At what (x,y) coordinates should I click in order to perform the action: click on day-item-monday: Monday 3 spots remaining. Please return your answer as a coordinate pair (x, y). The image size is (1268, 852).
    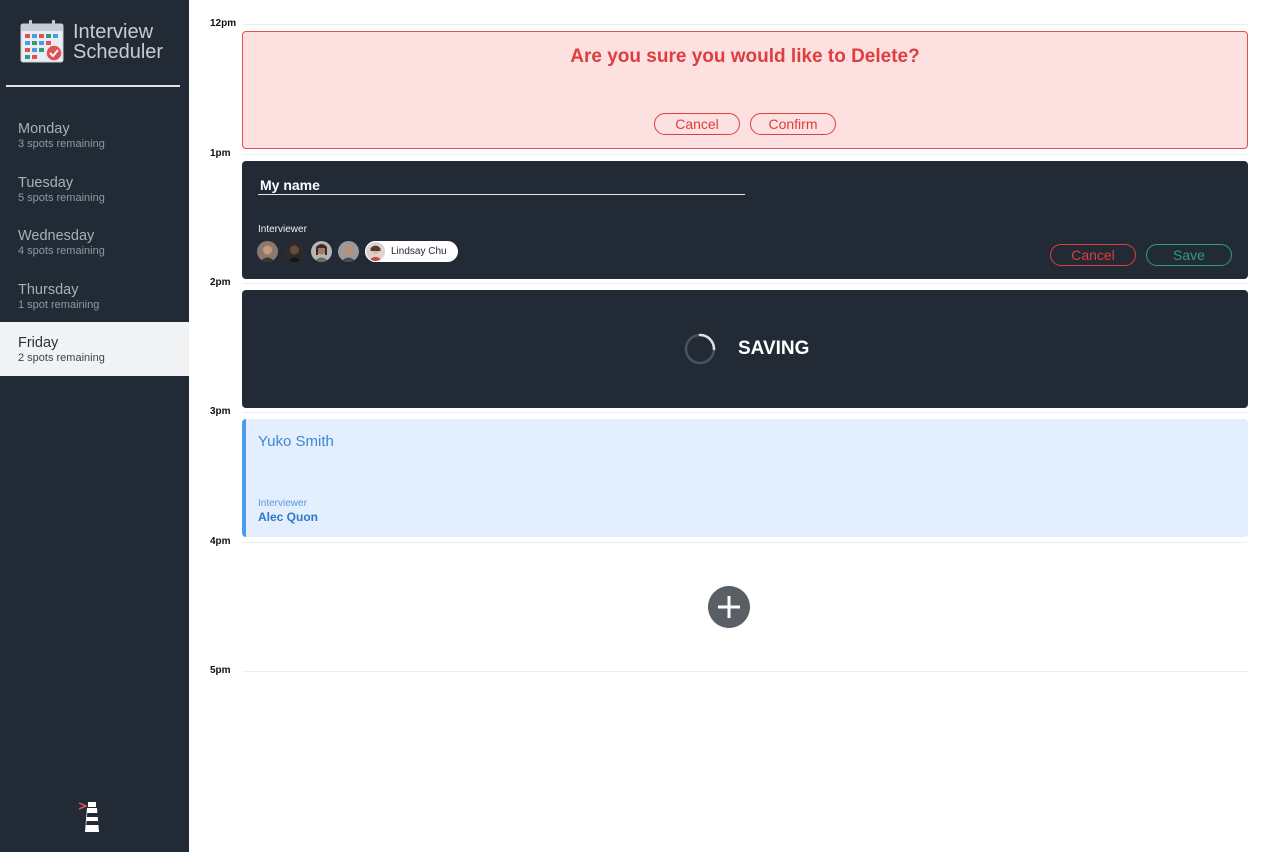
    Looking at the image, I should click on (94, 135).